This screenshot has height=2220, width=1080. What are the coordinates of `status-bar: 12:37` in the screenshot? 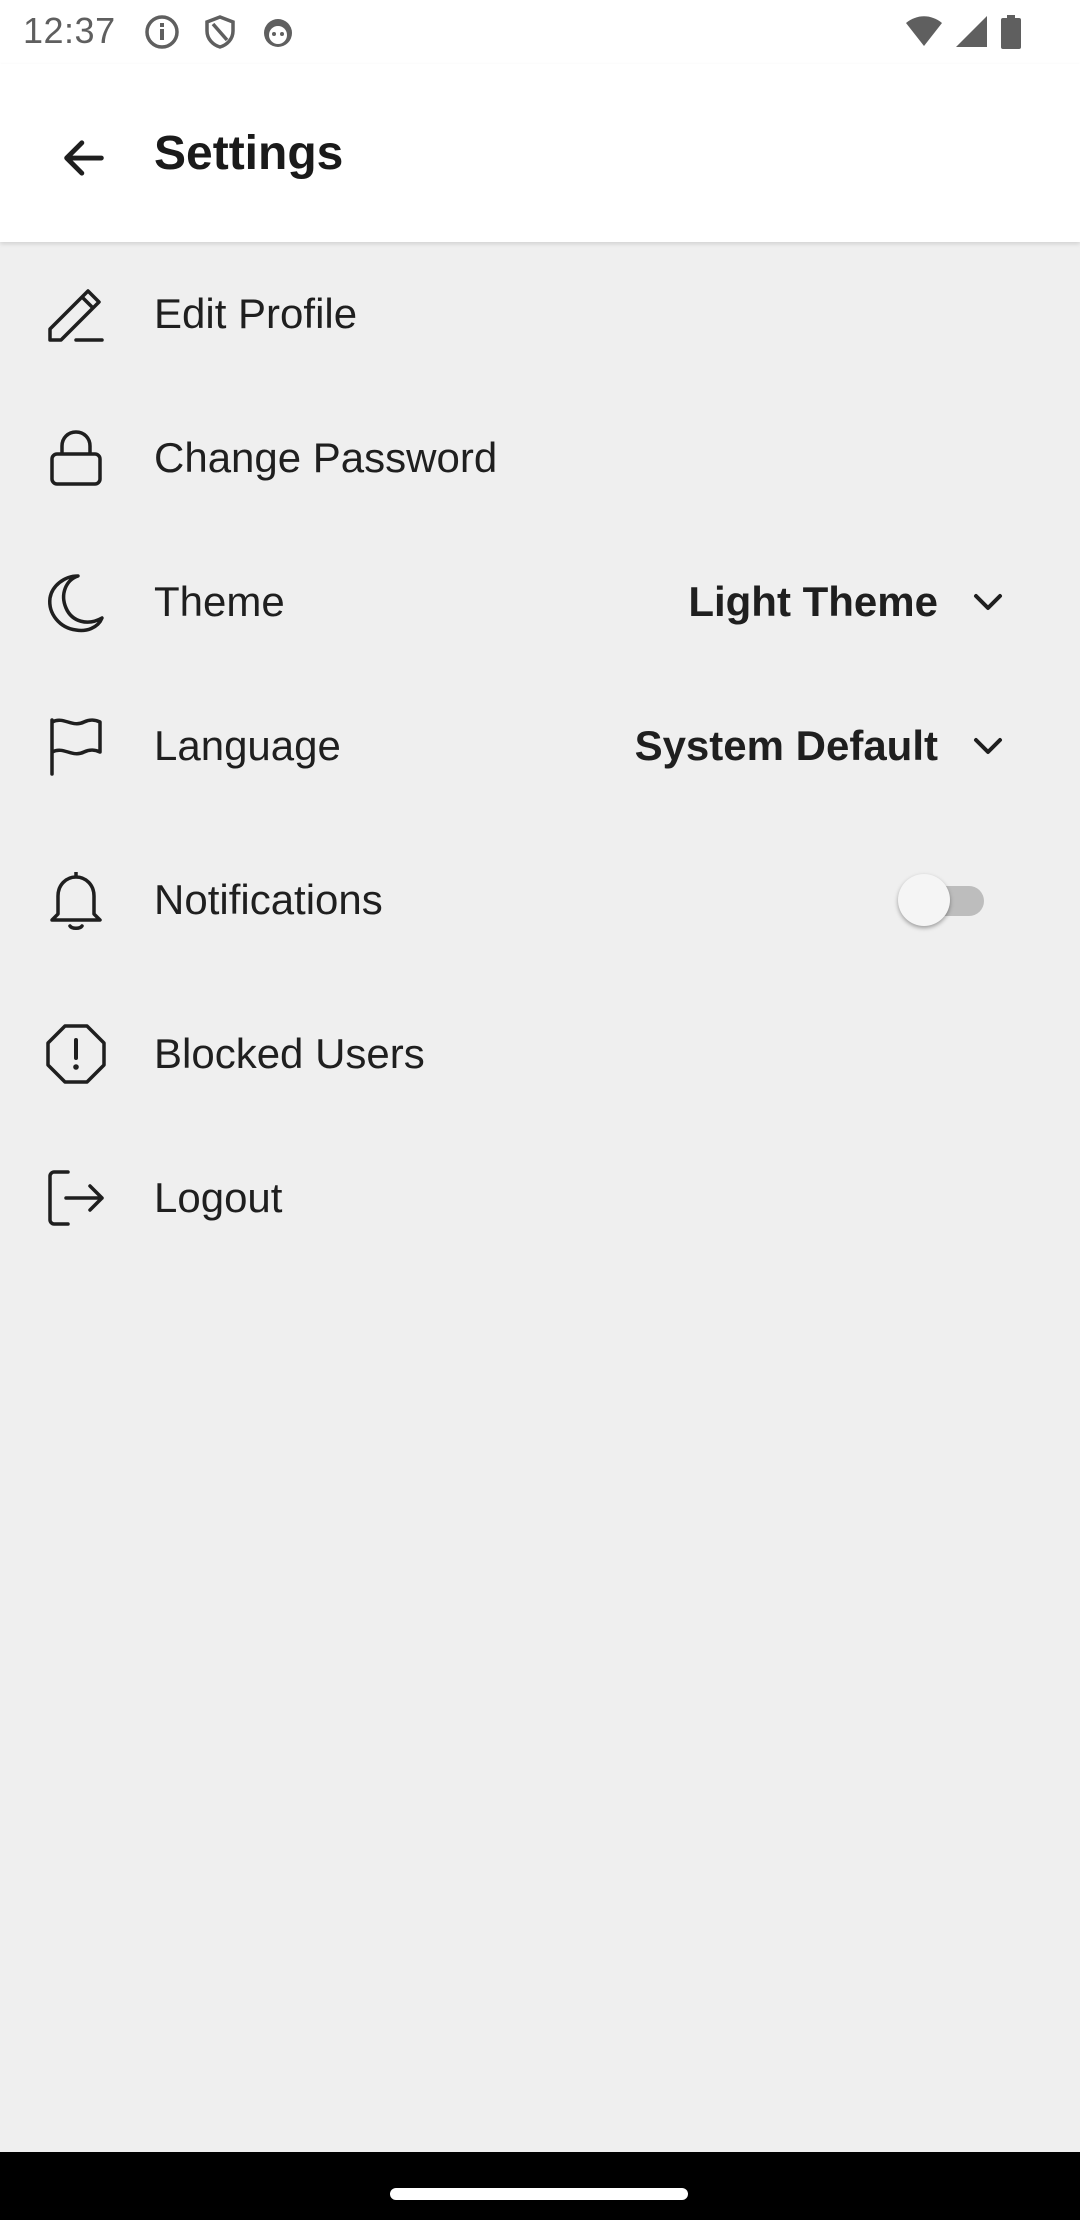 It's located at (540, 32).